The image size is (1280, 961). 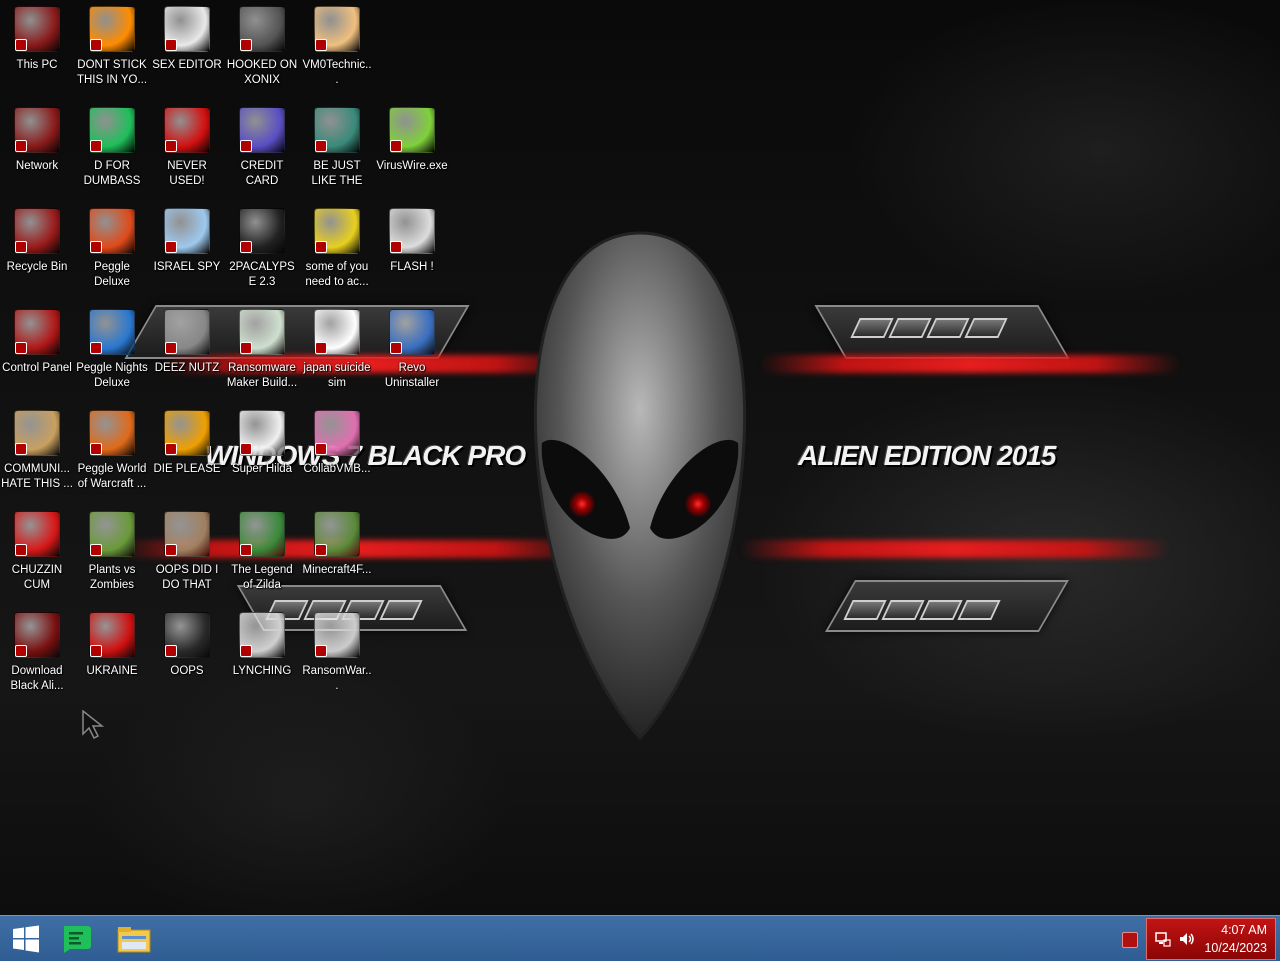 I want to click on desktop-icon: Recycle Bin, so click(x=37, y=250).